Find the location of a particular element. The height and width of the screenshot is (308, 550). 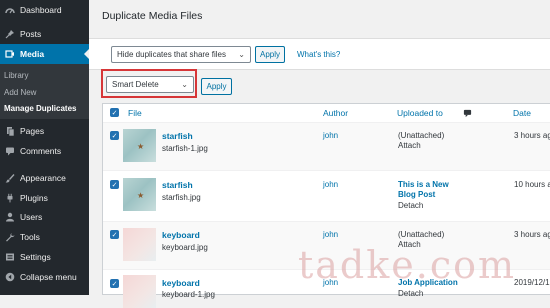

menu-collapse: Collapse menu is located at coordinates (44, 277).